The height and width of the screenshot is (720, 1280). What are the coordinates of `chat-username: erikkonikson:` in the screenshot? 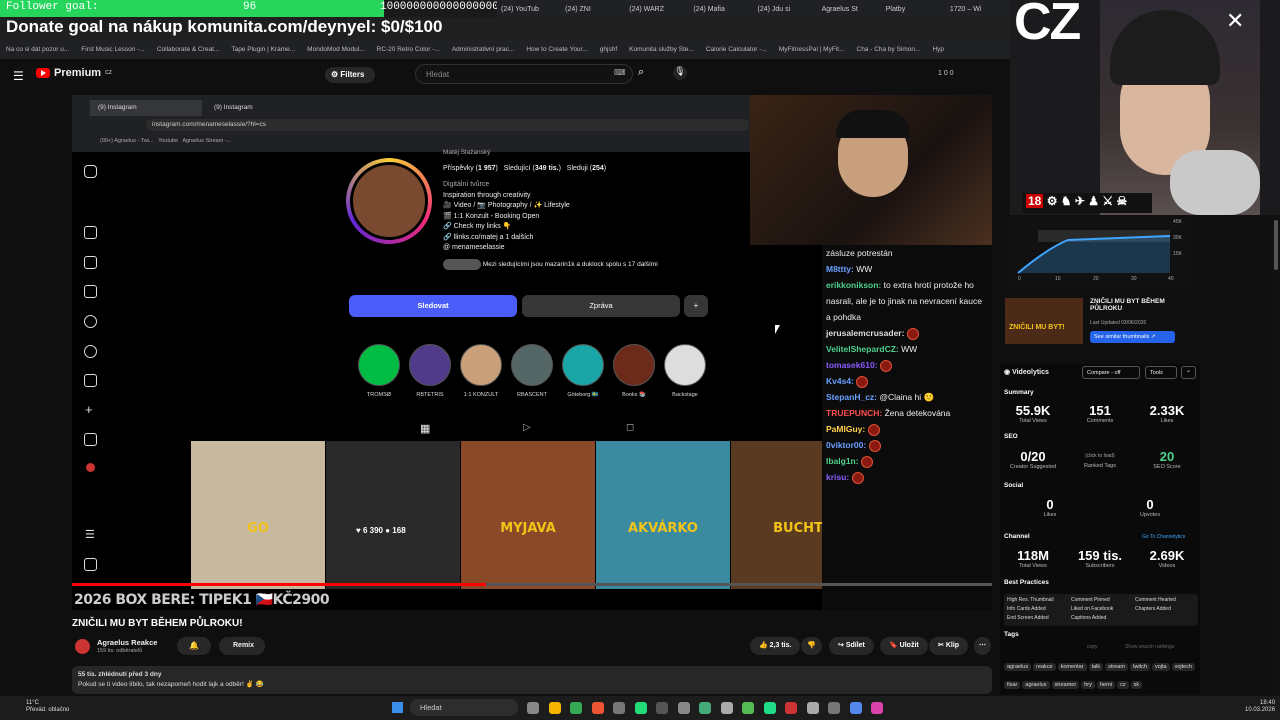 It's located at (853, 285).